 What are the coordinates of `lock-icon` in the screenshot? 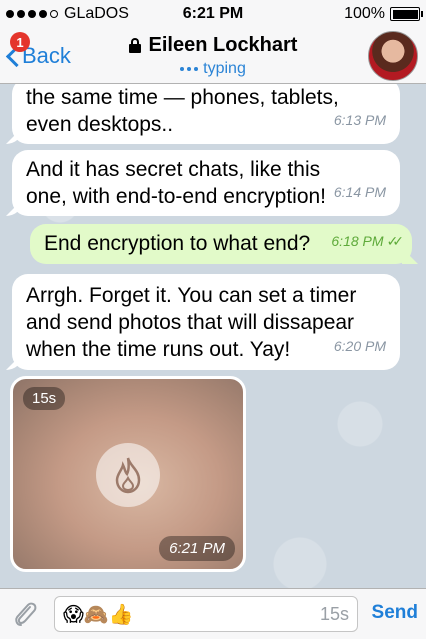 It's located at (134, 45).